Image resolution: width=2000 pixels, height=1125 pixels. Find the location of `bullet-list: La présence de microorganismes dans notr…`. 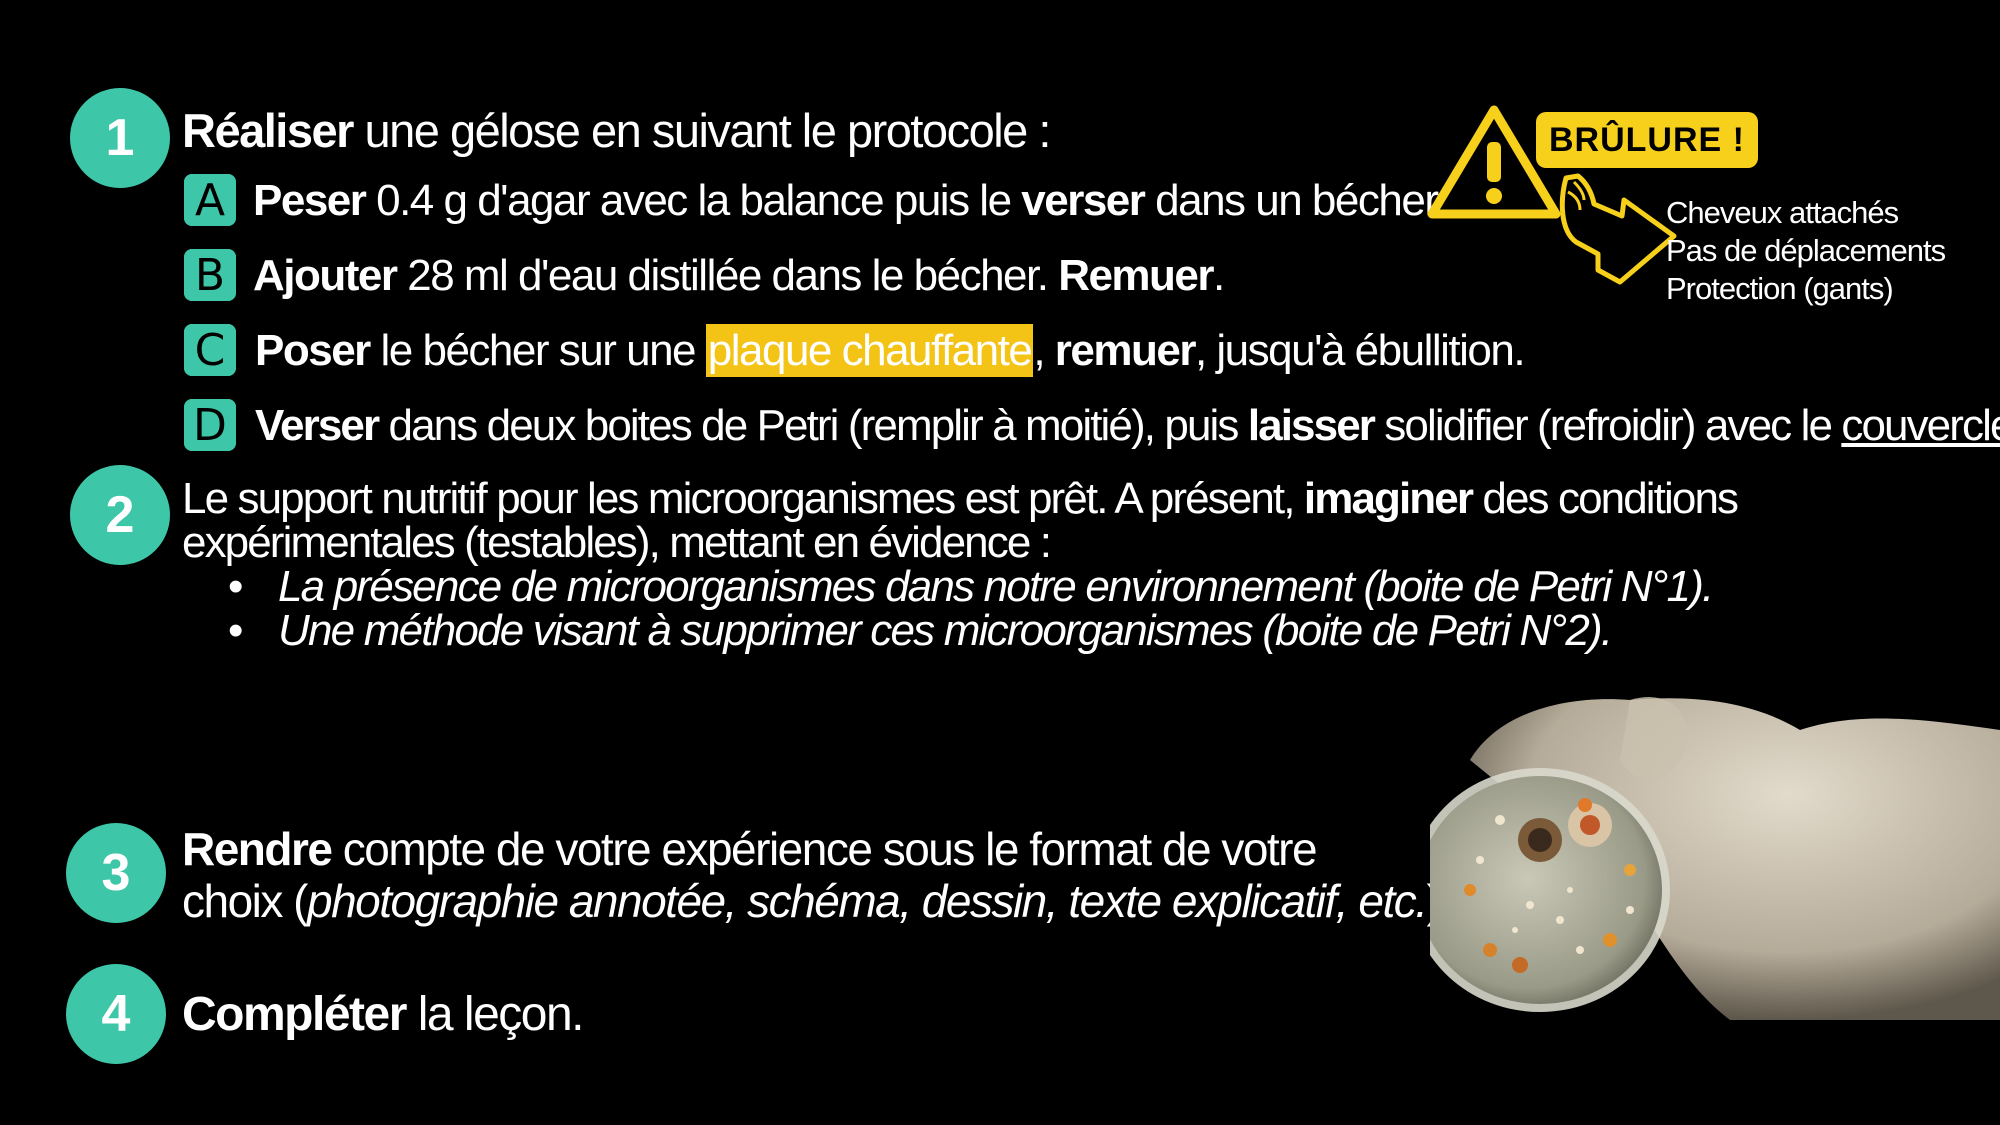

bullet-list: La présence de microorganismes dans notr… is located at coordinates (971, 609).